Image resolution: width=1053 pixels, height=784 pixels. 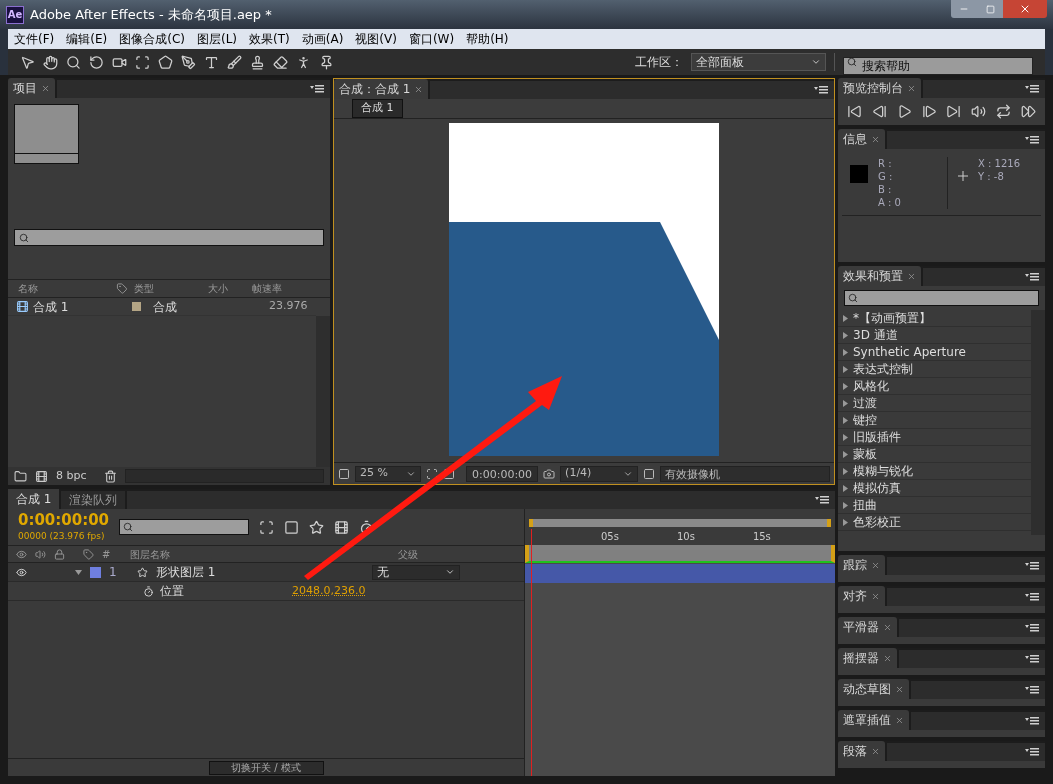 I want to click on menu-item: 文件(F), so click(x=34, y=39).